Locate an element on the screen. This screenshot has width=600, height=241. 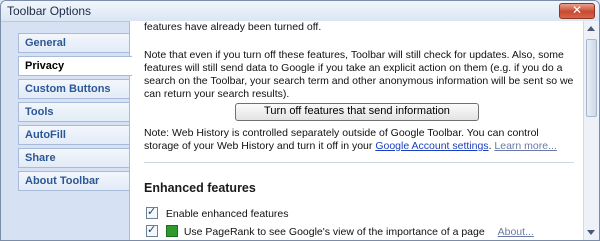
sidebar-item-share: Share is located at coordinates (74, 158).